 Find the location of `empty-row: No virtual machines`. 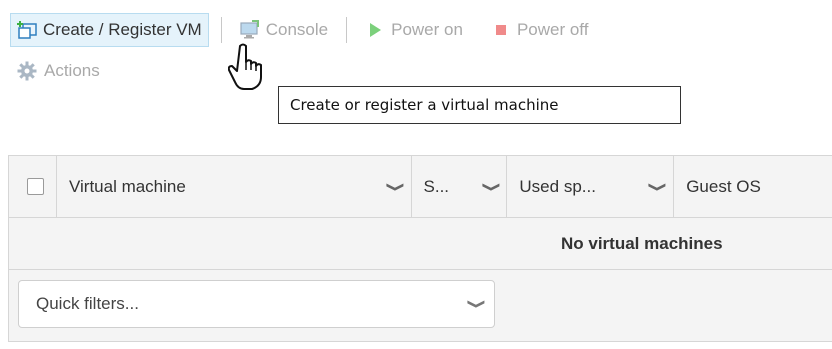

empty-row: No virtual machines is located at coordinates (420, 244).